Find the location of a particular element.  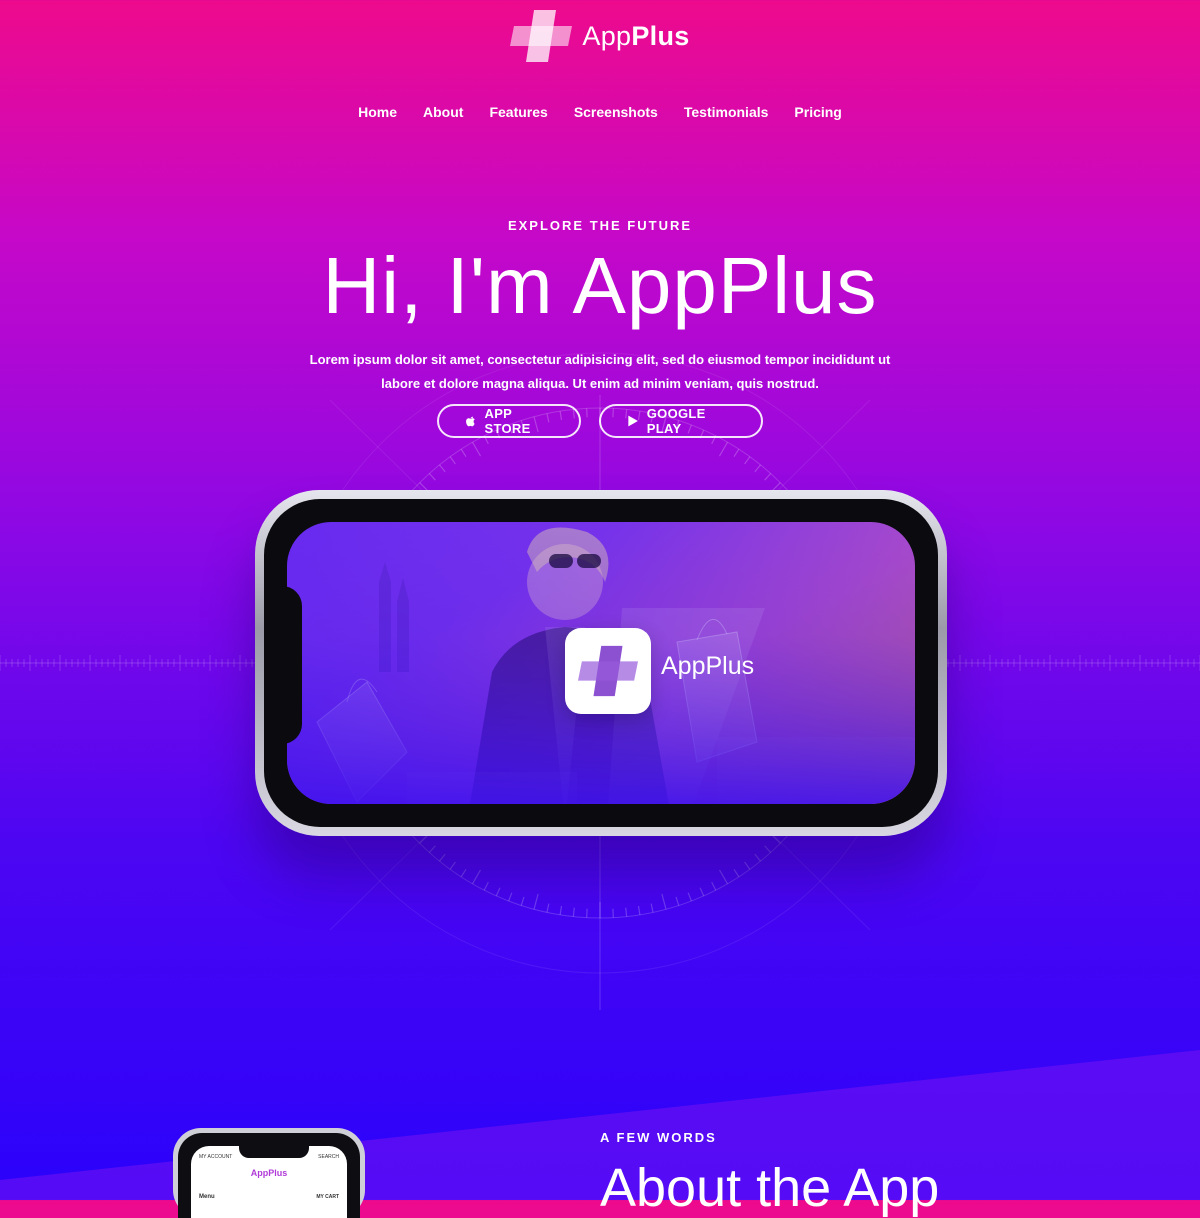

mini-brand: AppPlus is located at coordinates (269, 1173).